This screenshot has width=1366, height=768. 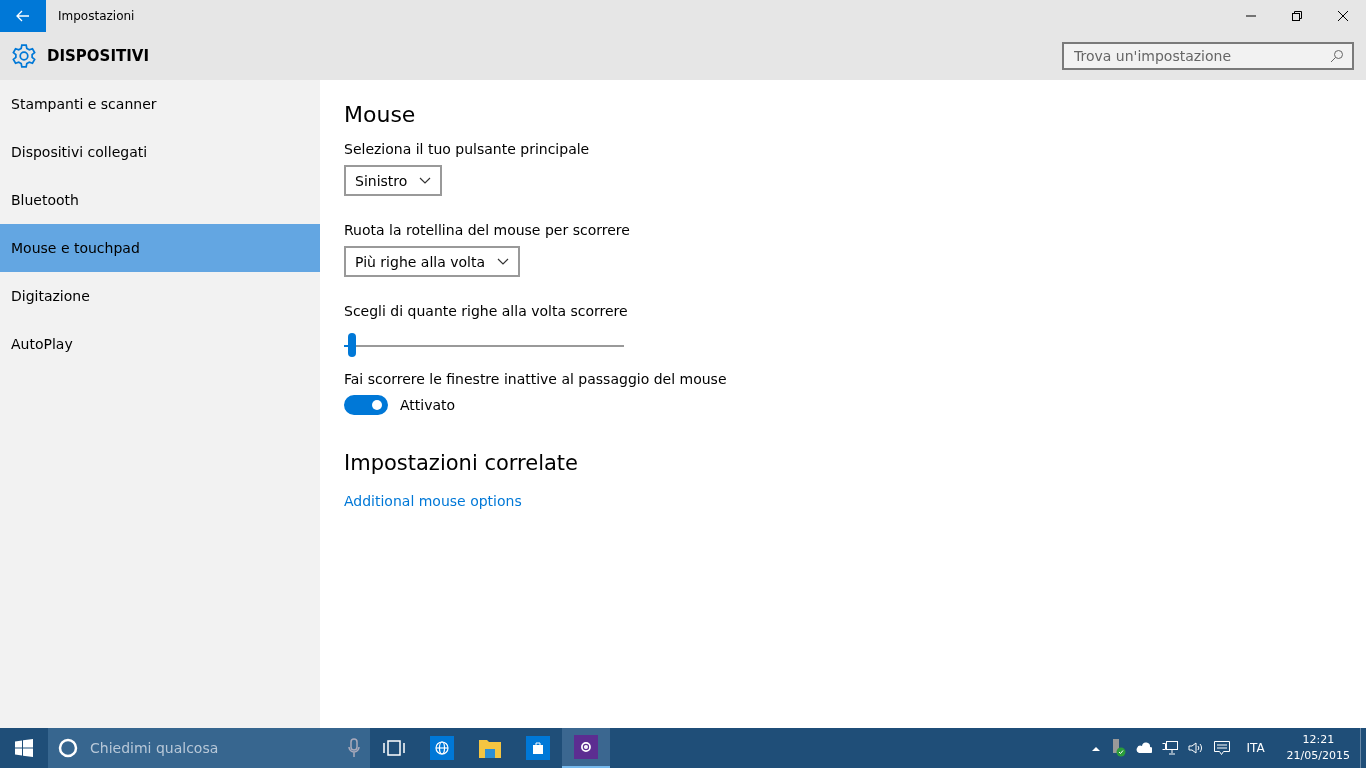 I want to click on sidebar-item: Digitazione, so click(x=160, y=296).